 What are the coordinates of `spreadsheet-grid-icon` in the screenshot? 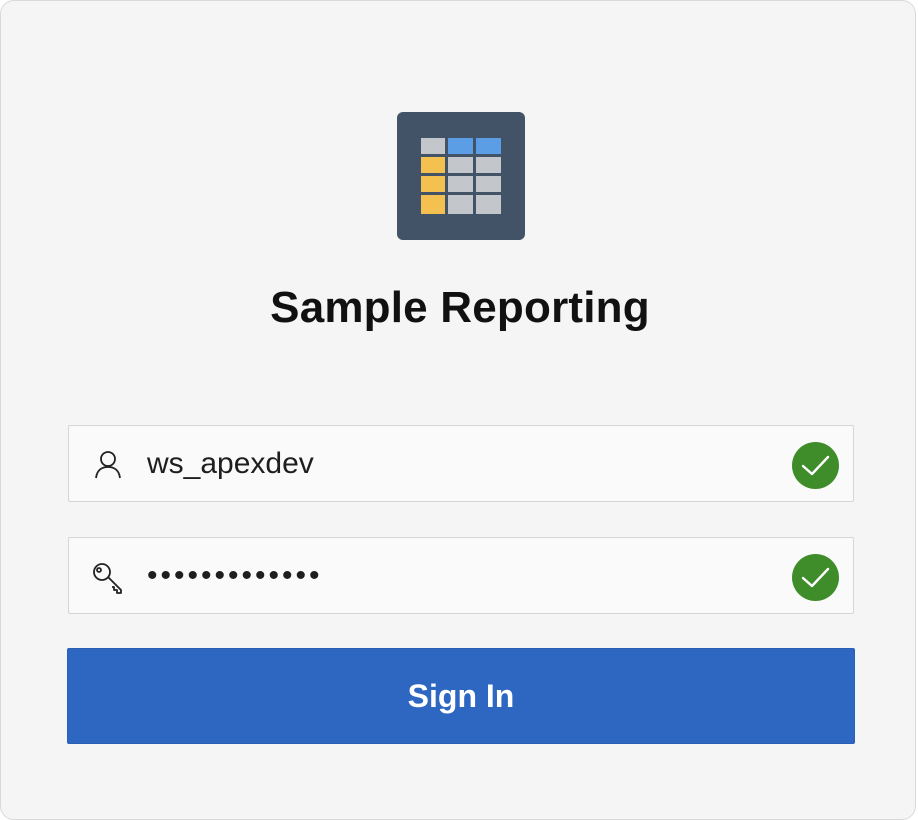 It's located at (461, 176).